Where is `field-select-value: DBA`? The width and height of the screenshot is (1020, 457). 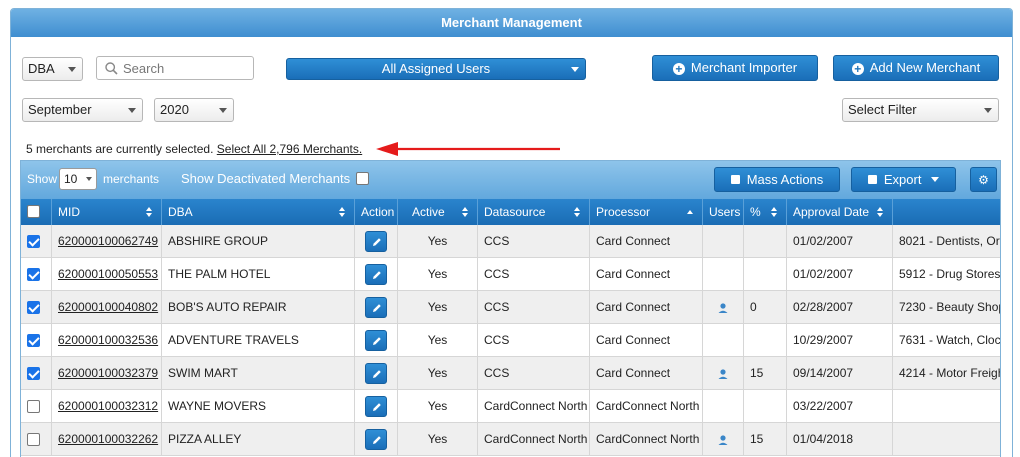
field-select-value: DBA is located at coordinates (41, 68).